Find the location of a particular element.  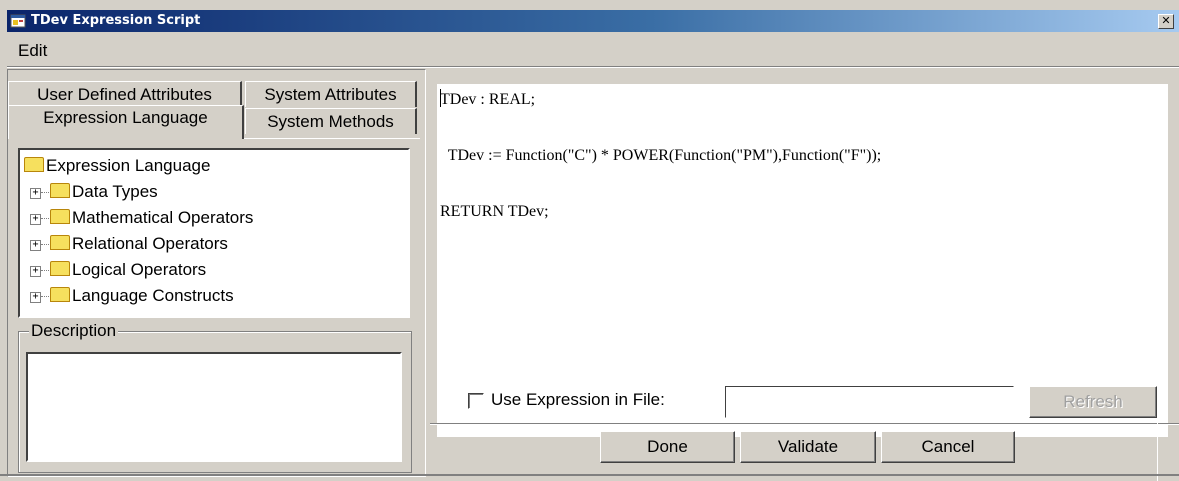

close-icon: ✕ is located at coordinates (1166, 21).